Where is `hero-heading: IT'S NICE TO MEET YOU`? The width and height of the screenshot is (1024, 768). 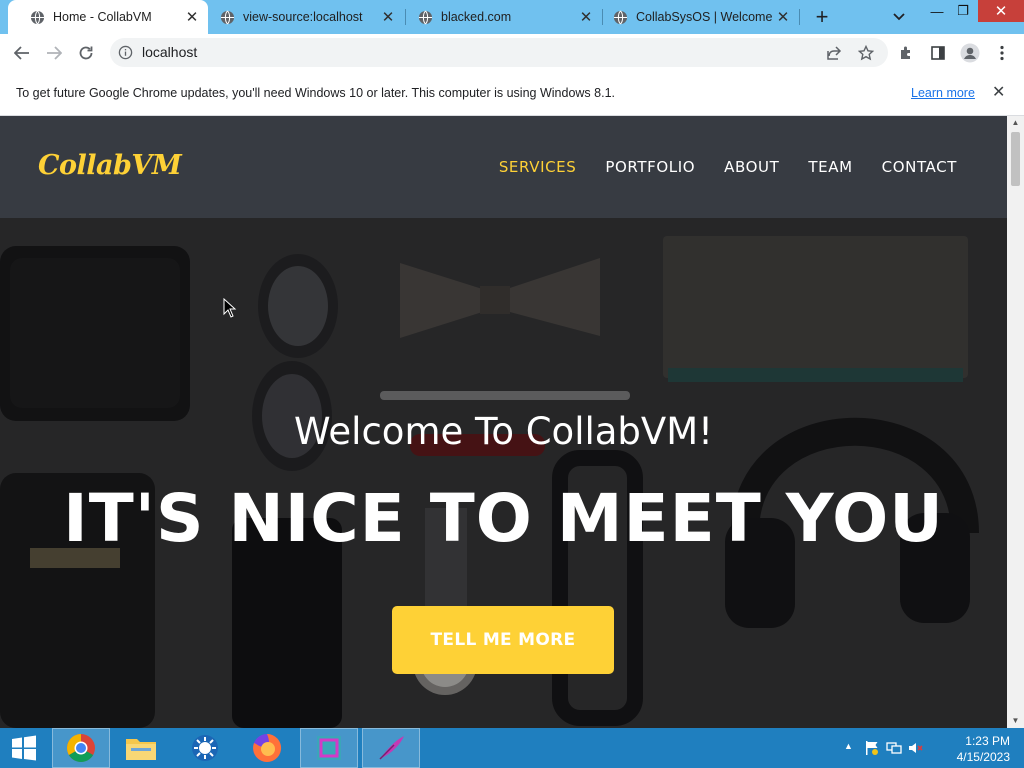
hero-heading: IT'S NICE TO MEET YOU is located at coordinates (503, 518).